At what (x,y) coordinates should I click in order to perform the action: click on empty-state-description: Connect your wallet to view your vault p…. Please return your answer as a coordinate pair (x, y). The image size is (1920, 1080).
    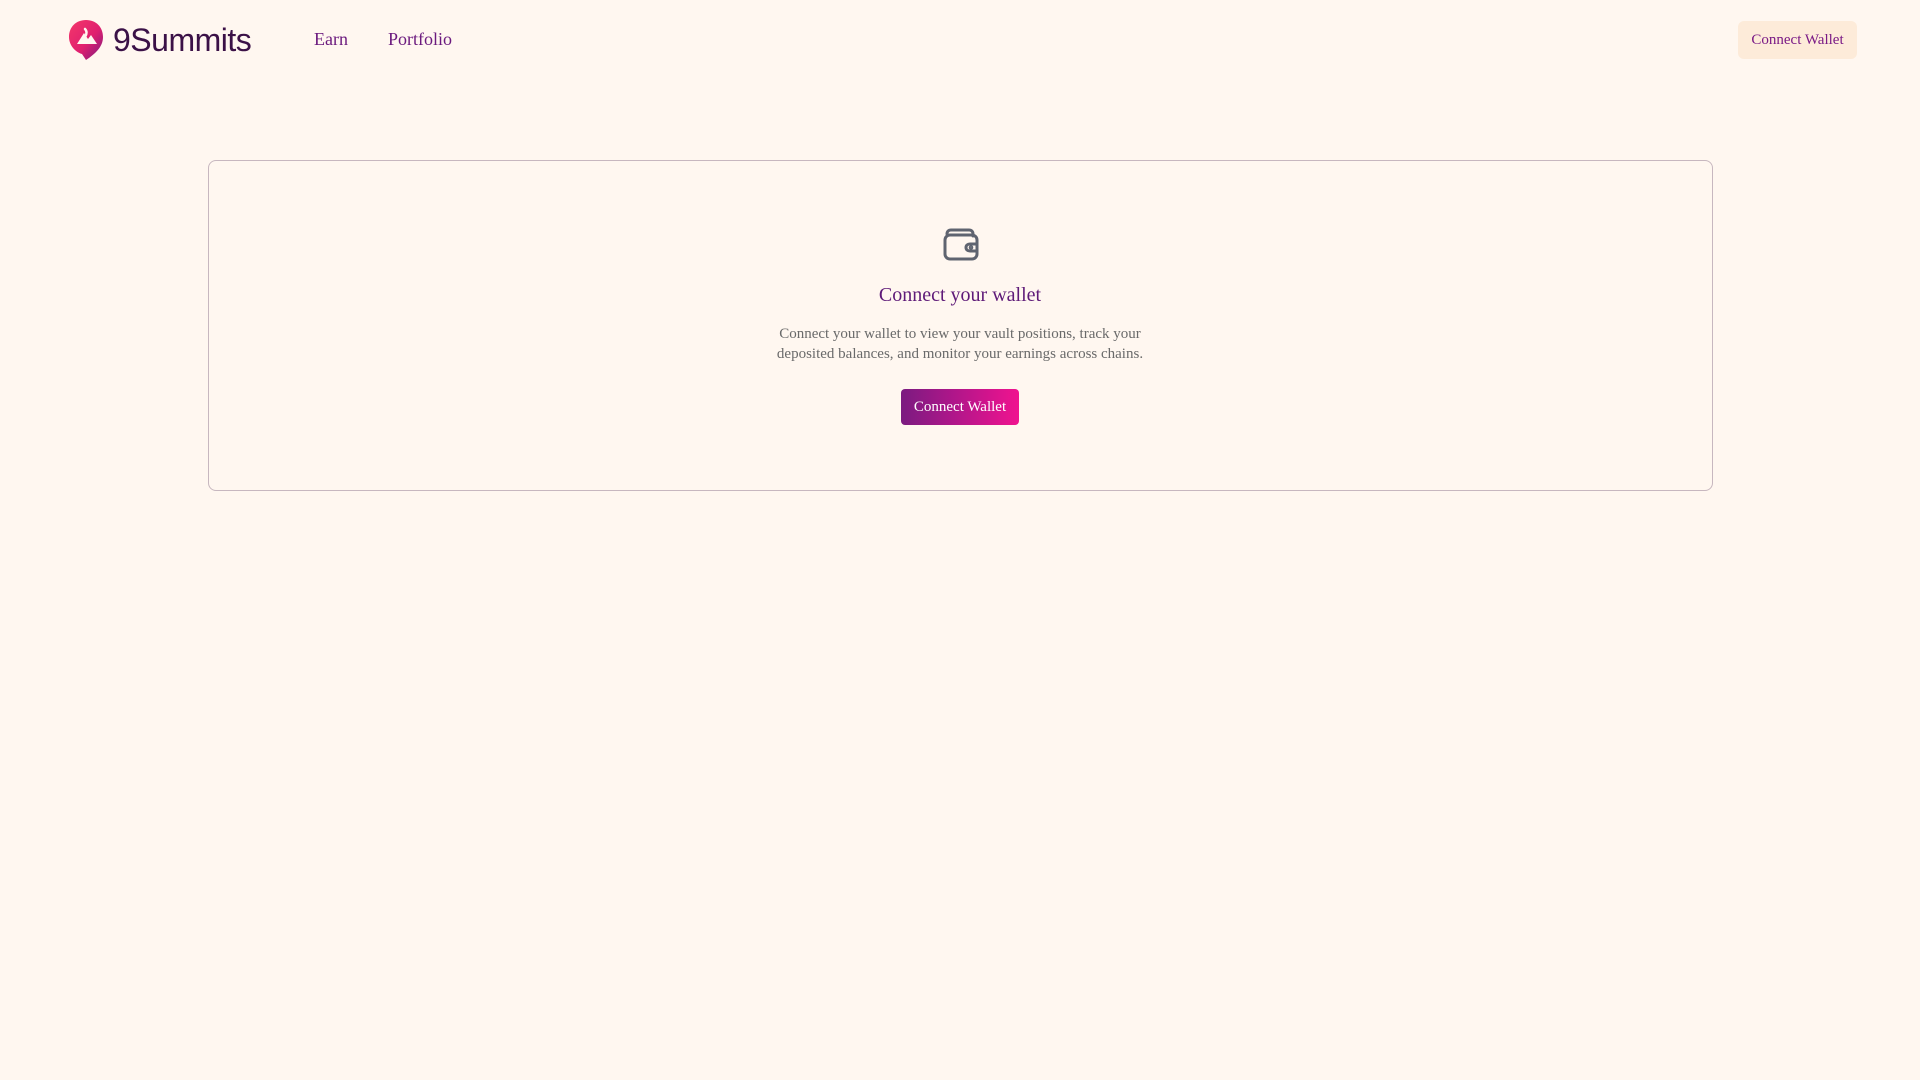
    Looking at the image, I should click on (960, 344).